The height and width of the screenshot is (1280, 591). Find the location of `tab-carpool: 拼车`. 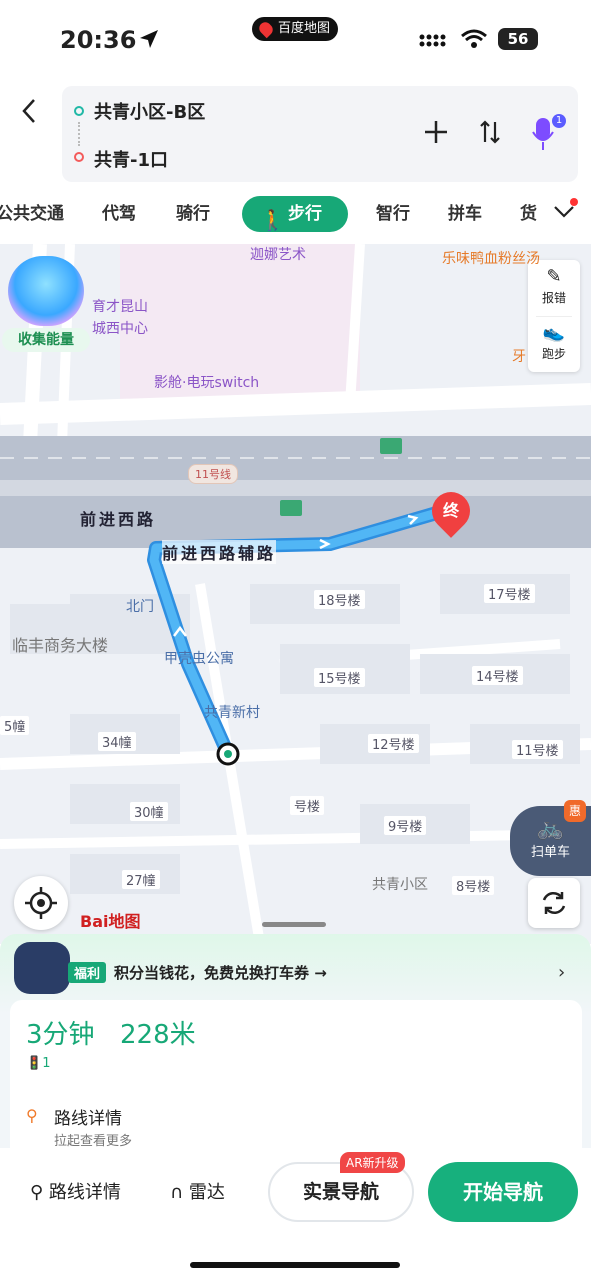

tab-carpool: 拼车 is located at coordinates (465, 214).